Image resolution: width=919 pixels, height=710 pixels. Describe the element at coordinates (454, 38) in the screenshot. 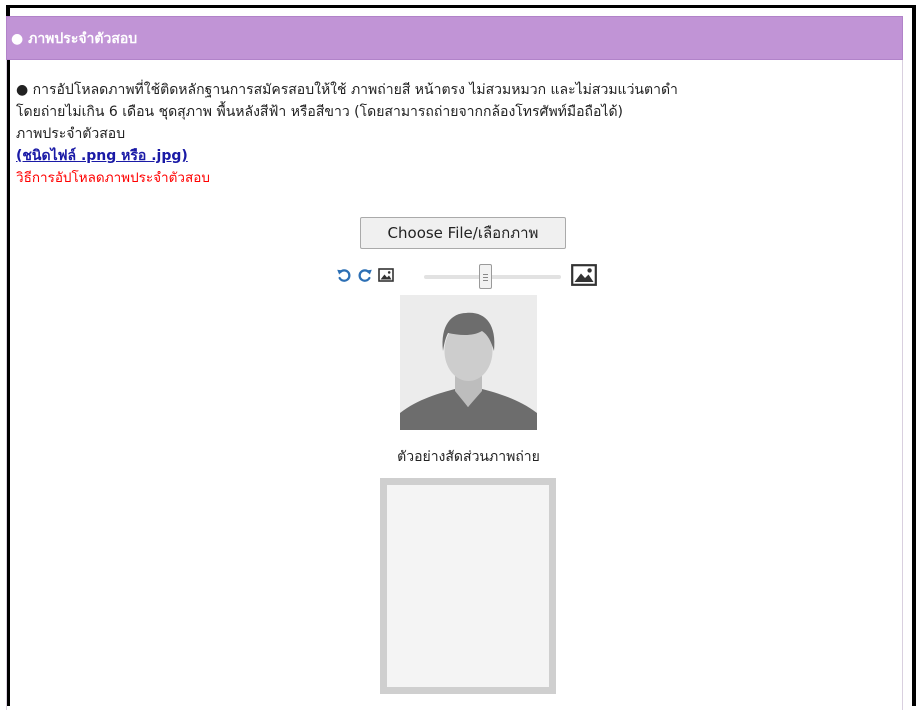

I see `panel-header: ● ภาพประจำตัวสอบ` at that location.